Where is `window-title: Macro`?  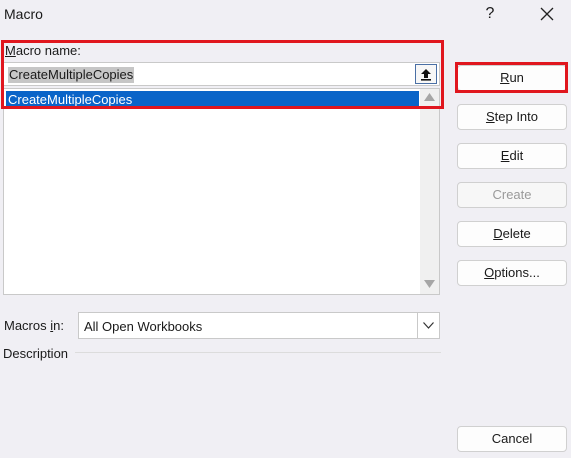 window-title: Macro is located at coordinates (23, 14).